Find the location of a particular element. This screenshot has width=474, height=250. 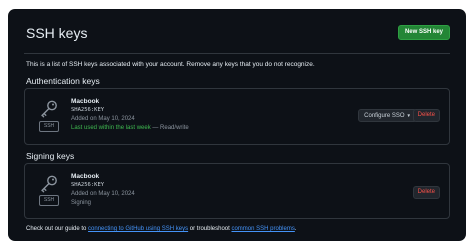

delete-signing-key-button: Delete is located at coordinates (426, 192).